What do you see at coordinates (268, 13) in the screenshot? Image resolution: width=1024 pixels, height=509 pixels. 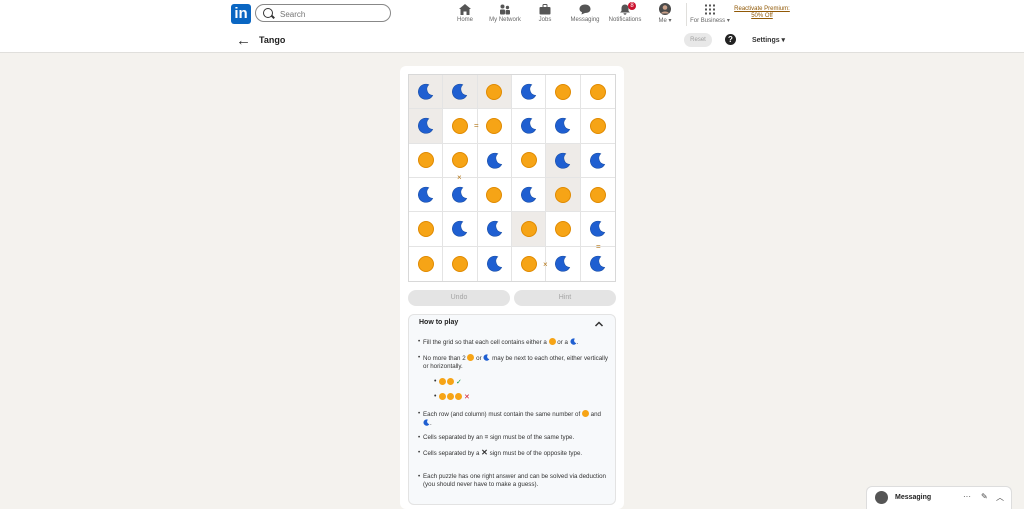 I see `search-icon` at bounding box center [268, 13].